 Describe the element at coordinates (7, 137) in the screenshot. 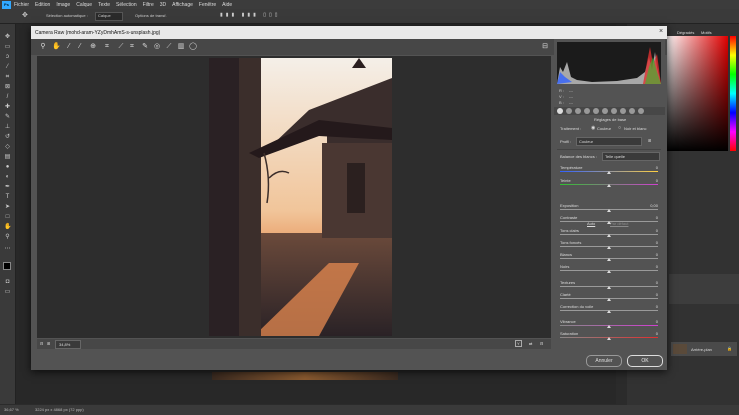

I see `history-brush-icon: ↺` at that location.